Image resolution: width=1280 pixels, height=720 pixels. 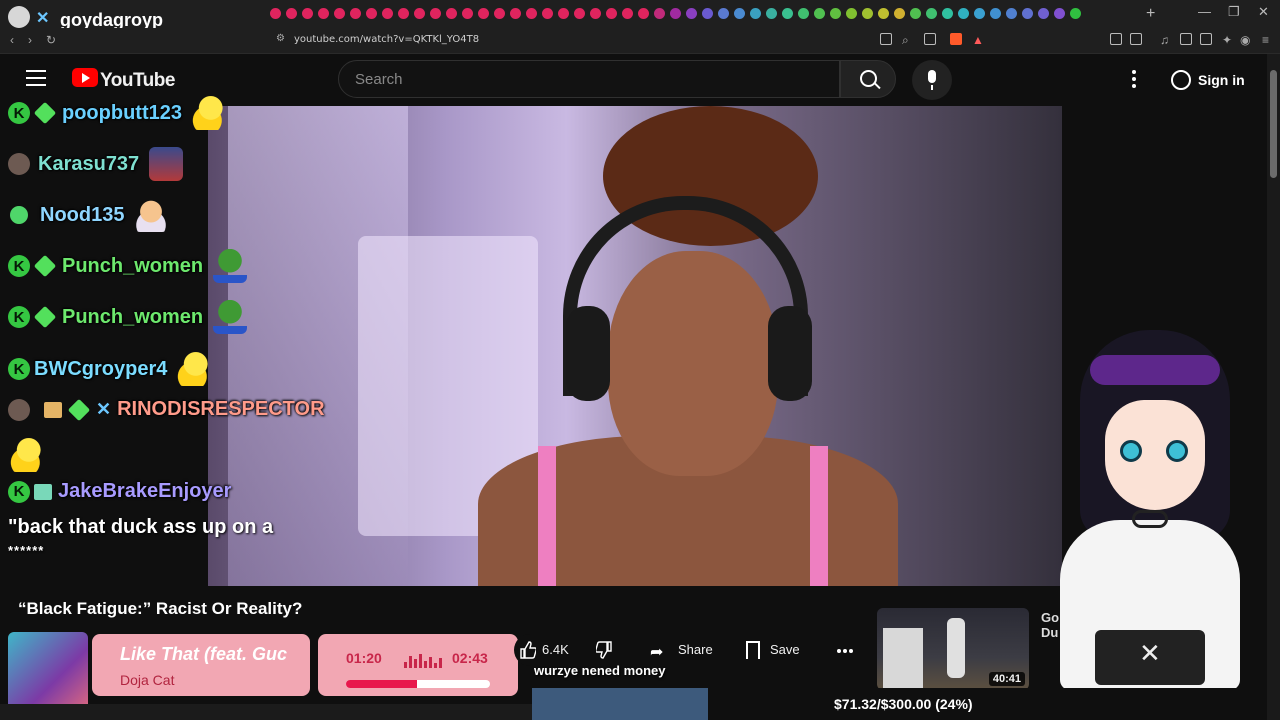 What do you see at coordinates (606, 650) in the screenshot?
I see `dislike-button` at bounding box center [606, 650].